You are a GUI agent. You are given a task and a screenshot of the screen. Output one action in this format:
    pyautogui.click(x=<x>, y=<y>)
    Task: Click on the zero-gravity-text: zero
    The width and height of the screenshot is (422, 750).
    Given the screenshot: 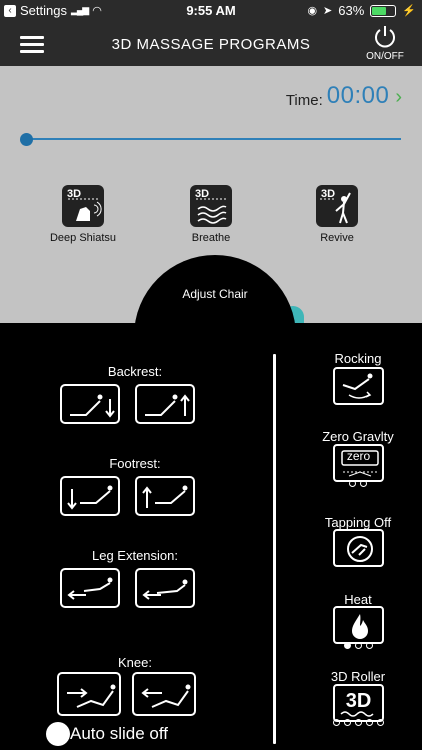 What is the action you would take?
    pyautogui.click(x=358, y=456)
    